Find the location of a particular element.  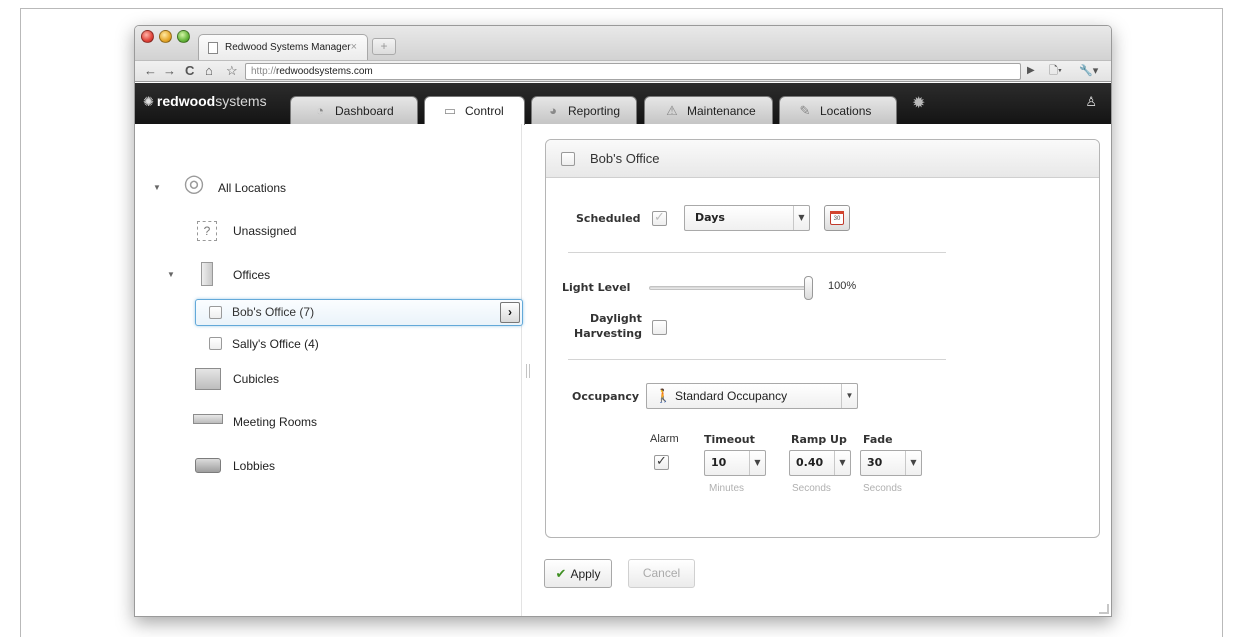

tree-item-bobs-office: Bob's Office (7) › is located at coordinates (359, 312).